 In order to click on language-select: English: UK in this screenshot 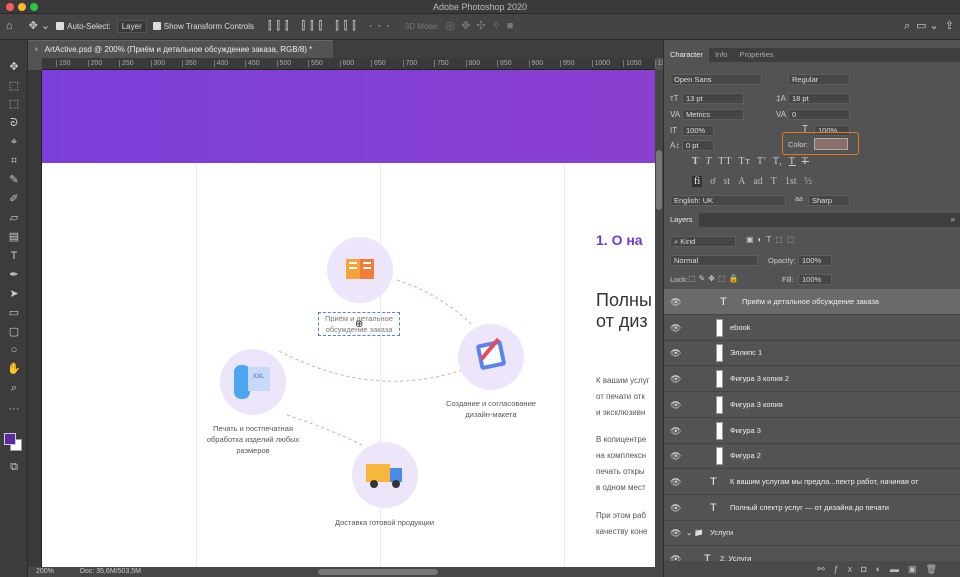, I will do `click(728, 200)`.